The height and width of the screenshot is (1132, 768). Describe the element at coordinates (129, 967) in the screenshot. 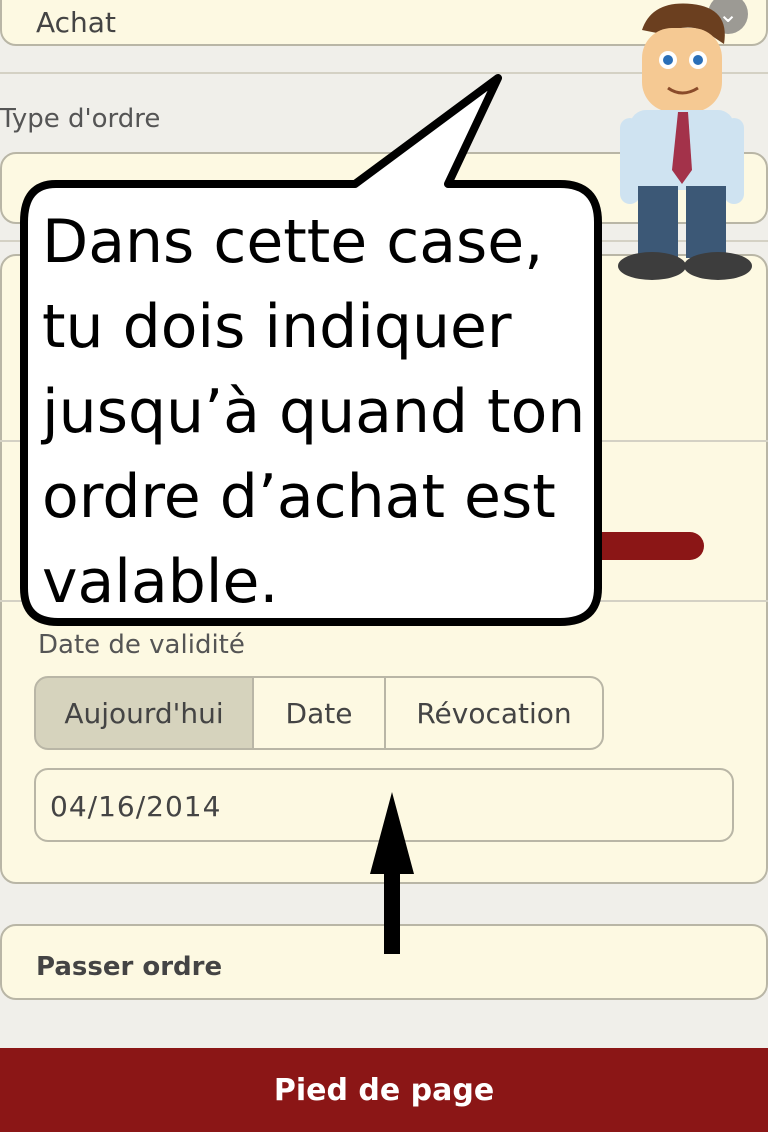

I see `submit-order-label: Passer ordre` at that location.